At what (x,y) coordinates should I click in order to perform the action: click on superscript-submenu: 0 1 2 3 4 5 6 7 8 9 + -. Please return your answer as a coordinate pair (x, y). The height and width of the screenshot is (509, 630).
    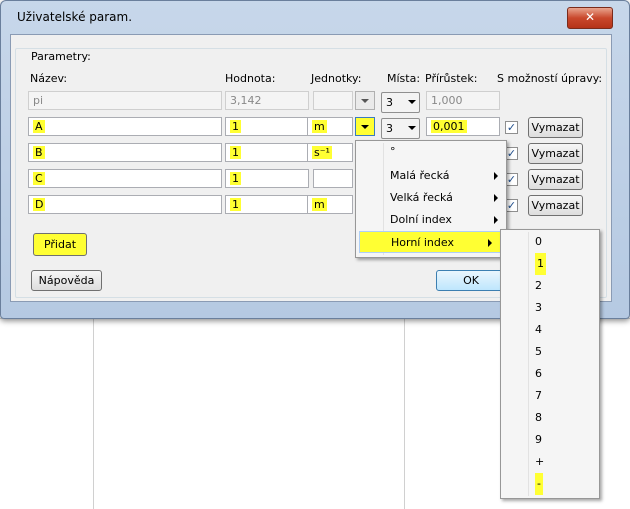
    Looking at the image, I should click on (550, 364).